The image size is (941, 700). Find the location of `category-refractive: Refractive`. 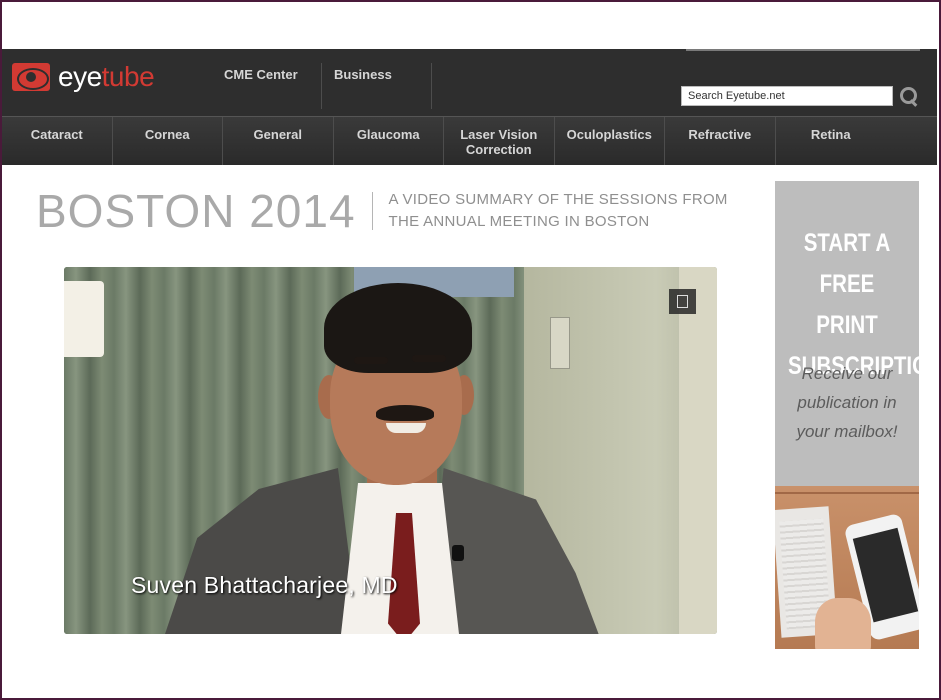

category-refractive: Refractive is located at coordinates (720, 141).